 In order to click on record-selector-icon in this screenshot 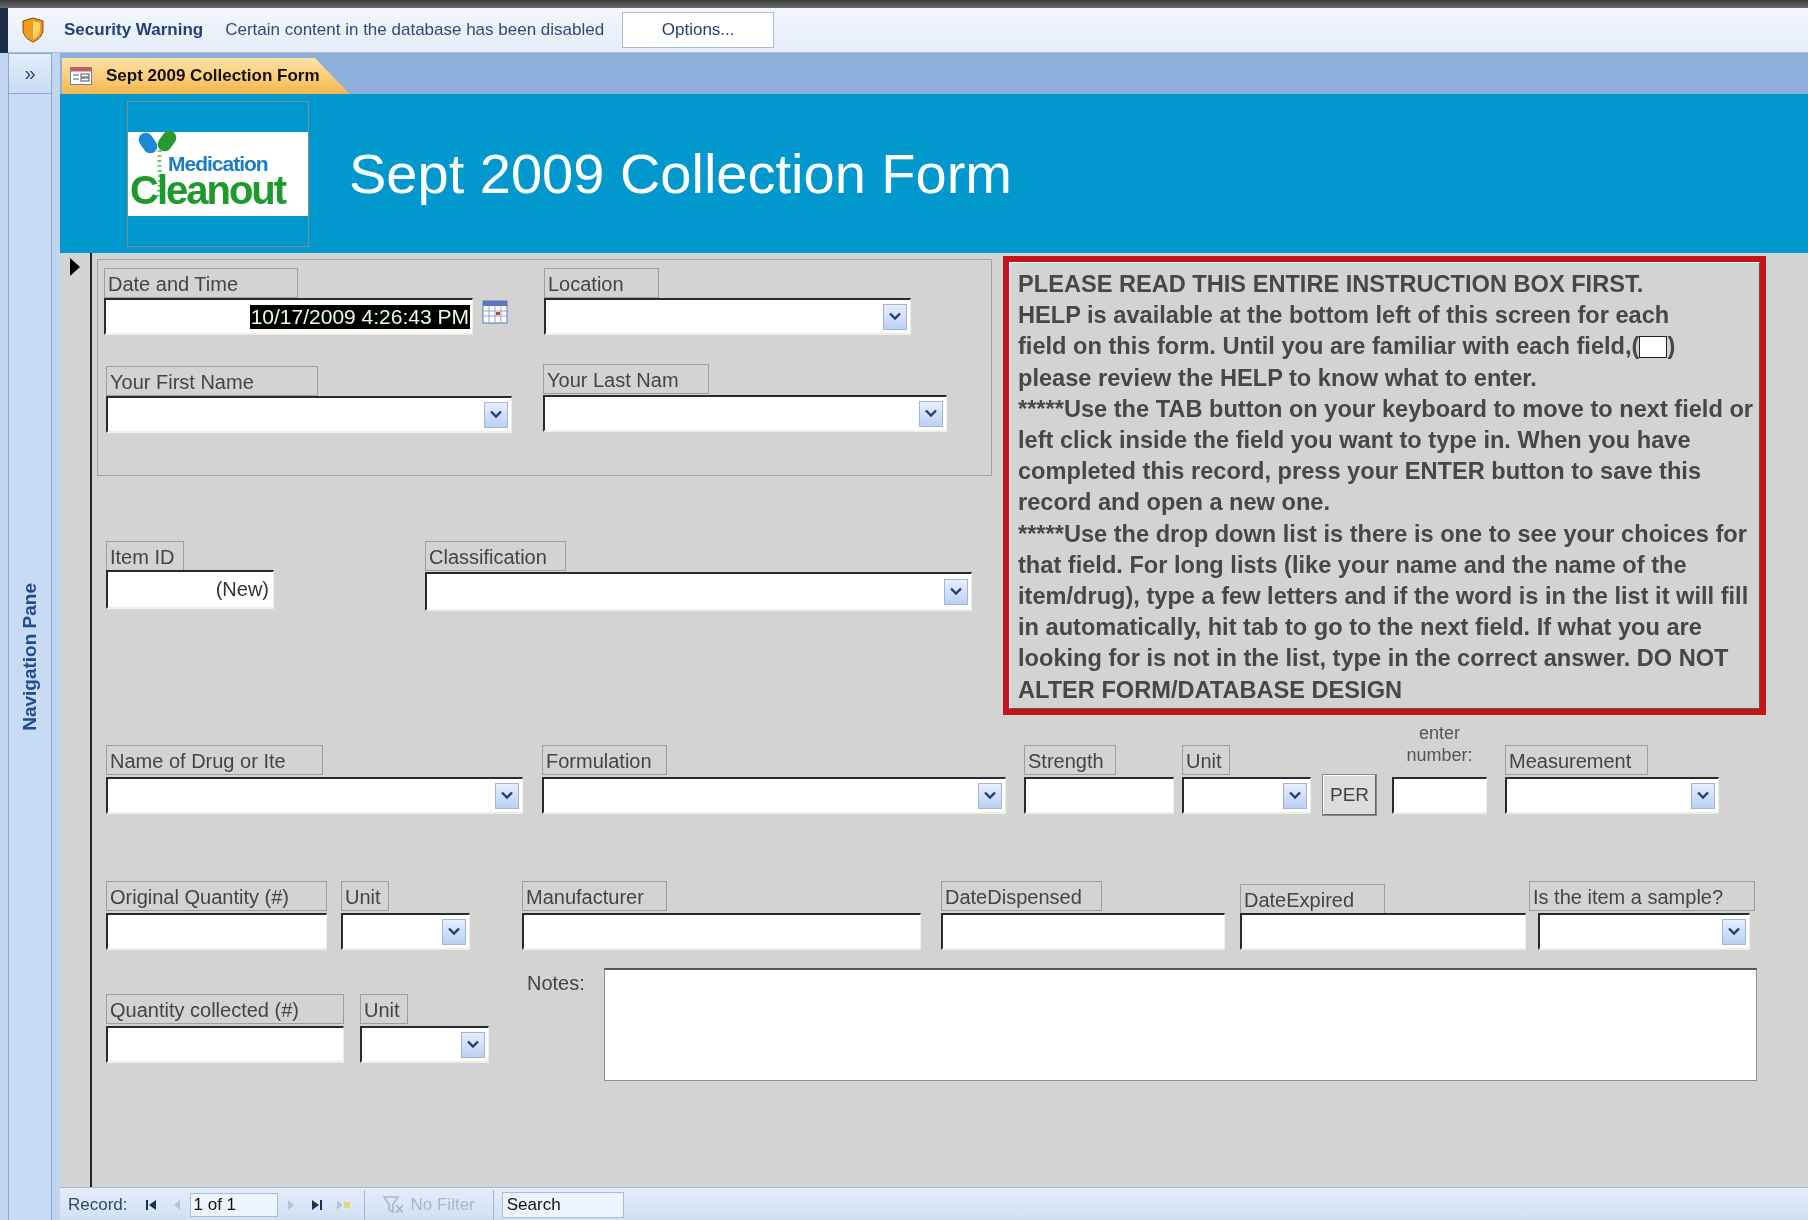, I will do `click(75, 267)`.